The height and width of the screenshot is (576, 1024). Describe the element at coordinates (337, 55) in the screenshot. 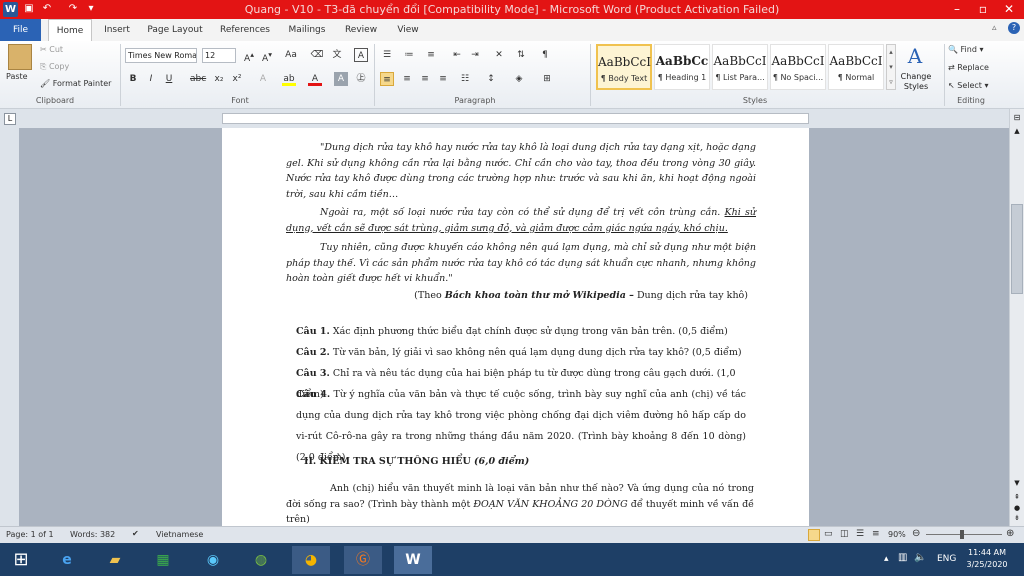

I see `phonetic-guide-icon: 文` at that location.